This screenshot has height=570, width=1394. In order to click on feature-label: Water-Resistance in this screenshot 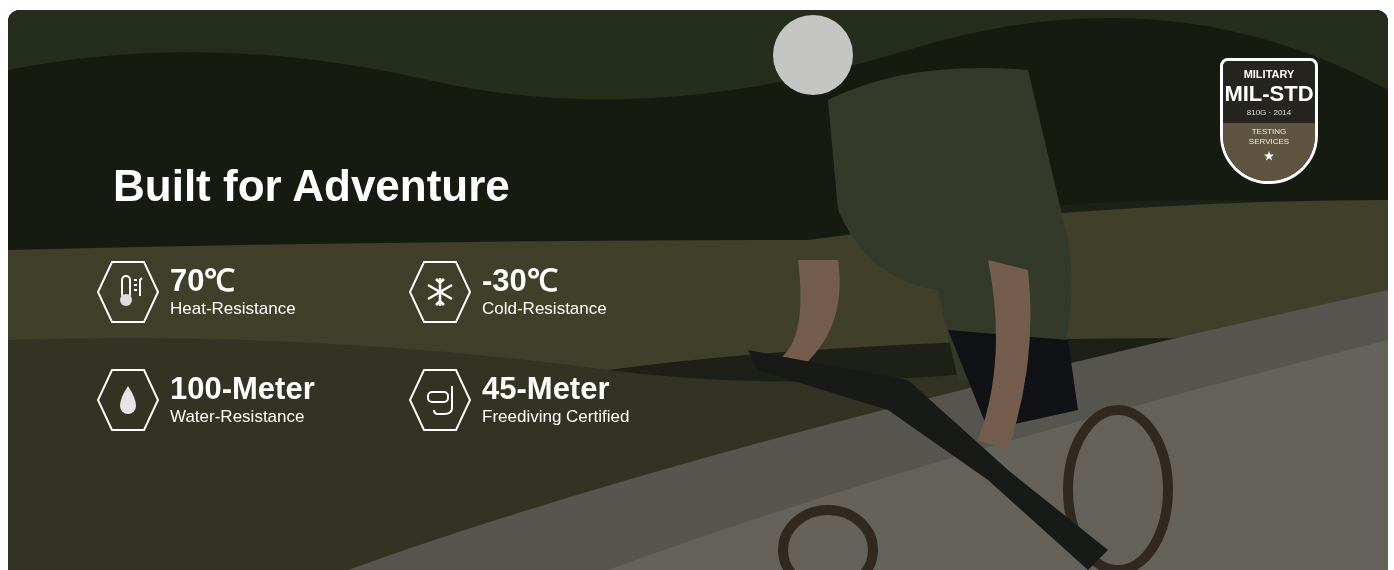, I will do `click(238, 417)`.